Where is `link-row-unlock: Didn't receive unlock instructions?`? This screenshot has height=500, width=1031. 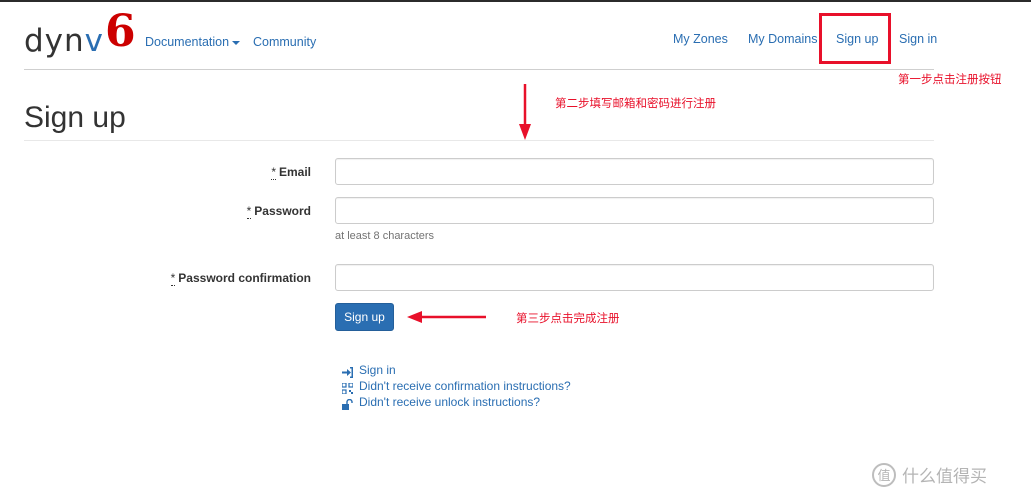
link-row-unlock: Didn't receive unlock instructions? is located at coordinates (456, 402).